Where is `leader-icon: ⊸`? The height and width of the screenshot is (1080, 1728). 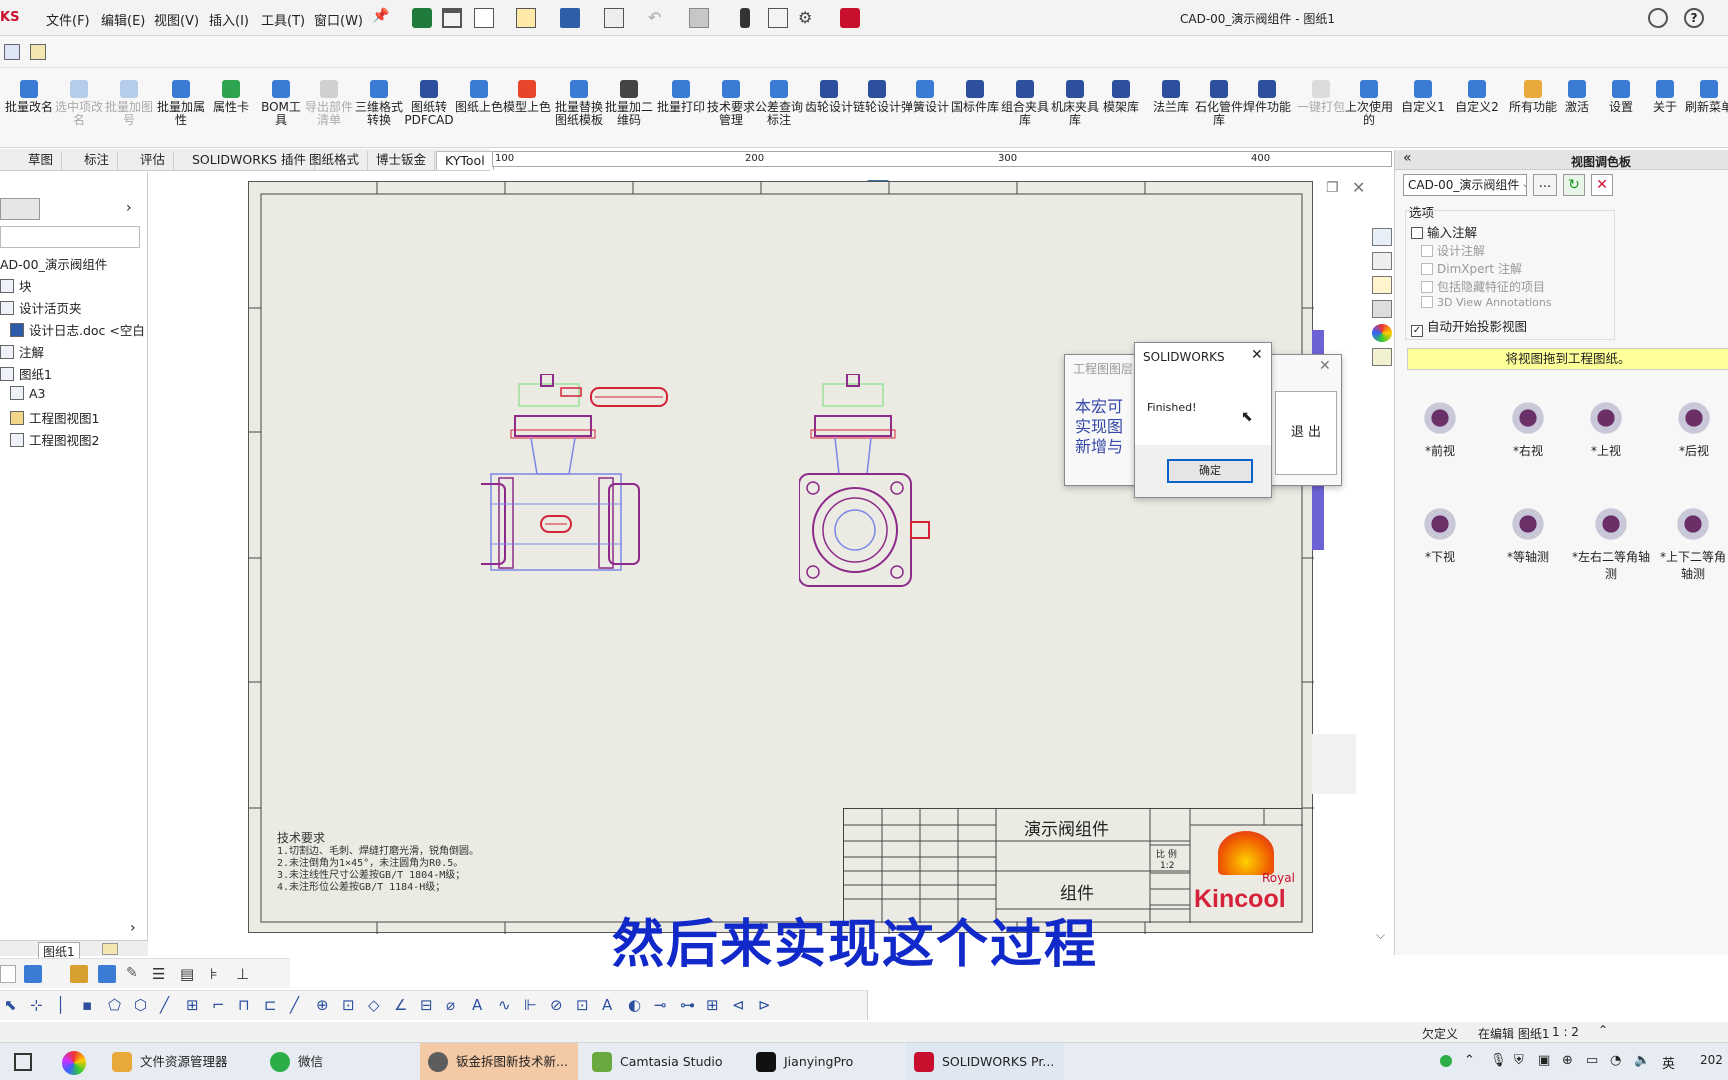
leader-icon: ⊸ is located at coordinates (660, 1005).